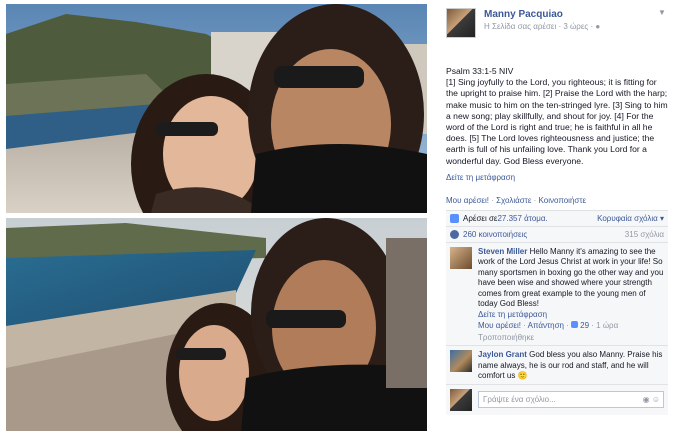  Describe the element at coordinates (663, 12) in the screenshot. I see `chevron-down-icon: ▼` at that location.